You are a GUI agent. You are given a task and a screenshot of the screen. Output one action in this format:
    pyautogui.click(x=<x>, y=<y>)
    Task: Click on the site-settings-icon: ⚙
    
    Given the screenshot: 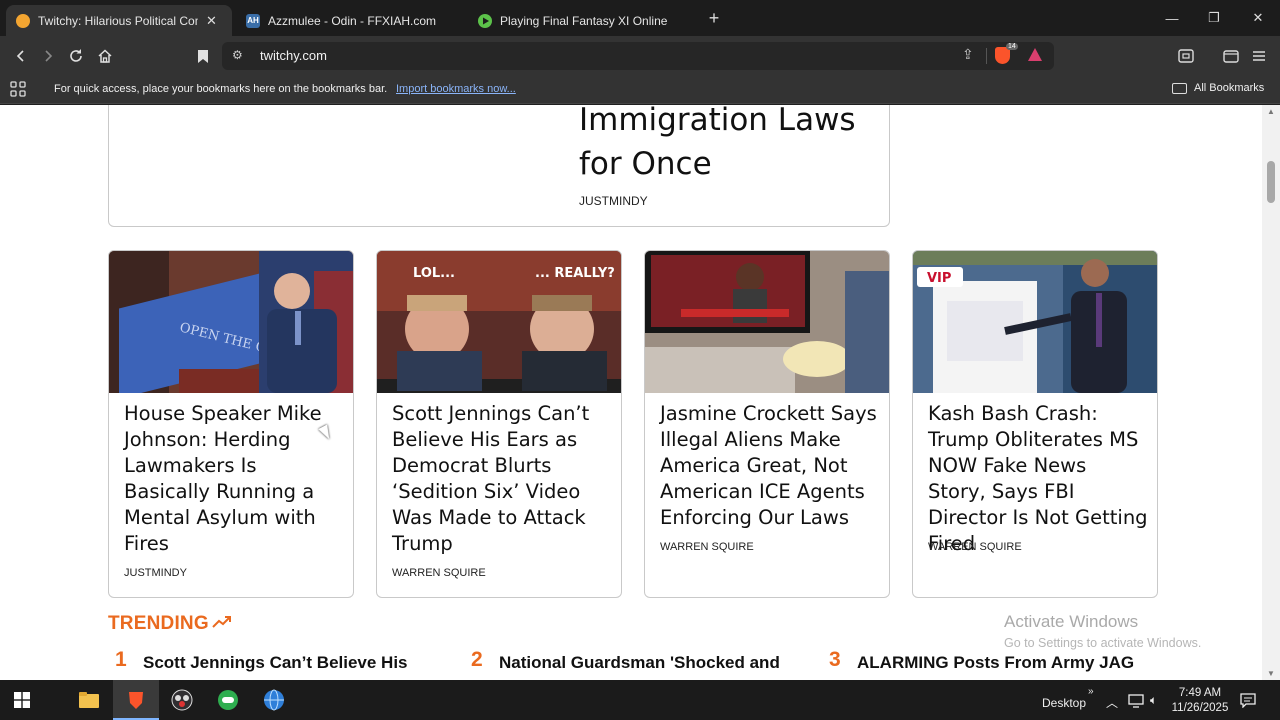 What is the action you would take?
    pyautogui.click(x=237, y=55)
    